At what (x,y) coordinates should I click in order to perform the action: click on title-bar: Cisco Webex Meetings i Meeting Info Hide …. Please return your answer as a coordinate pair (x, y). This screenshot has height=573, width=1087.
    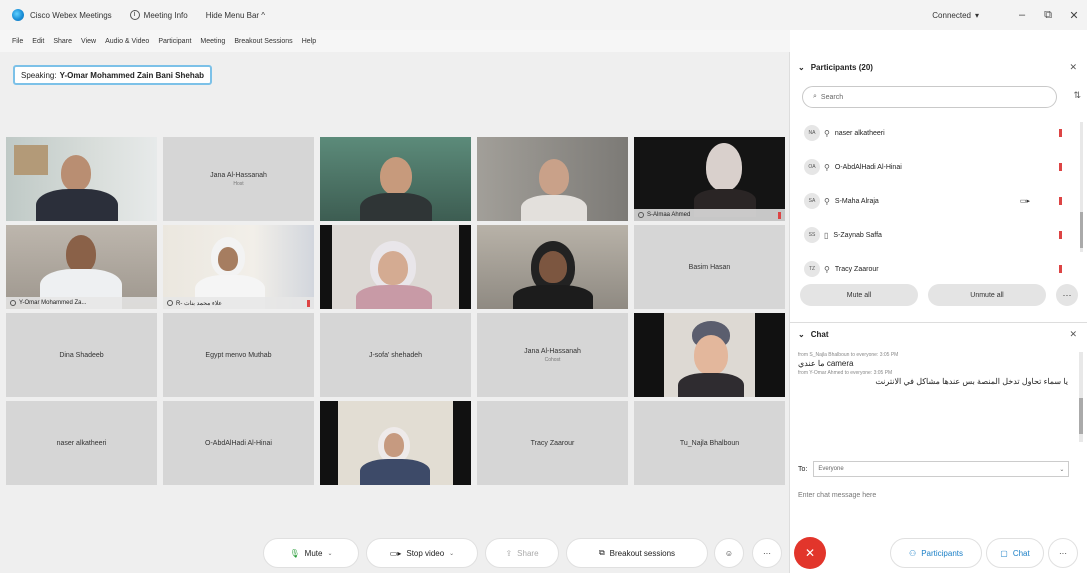
    Looking at the image, I should click on (543, 15).